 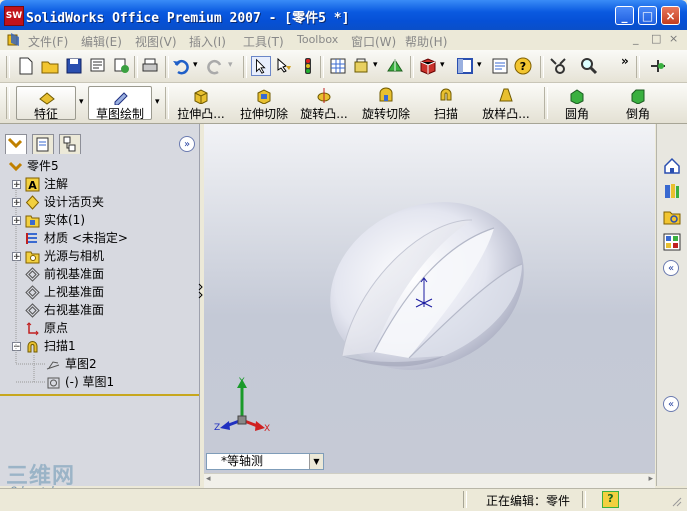 What do you see at coordinates (64, 310) in the screenshot?
I see `tree-item-right-plane: 右视基准面` at bounding box center [64, 310].